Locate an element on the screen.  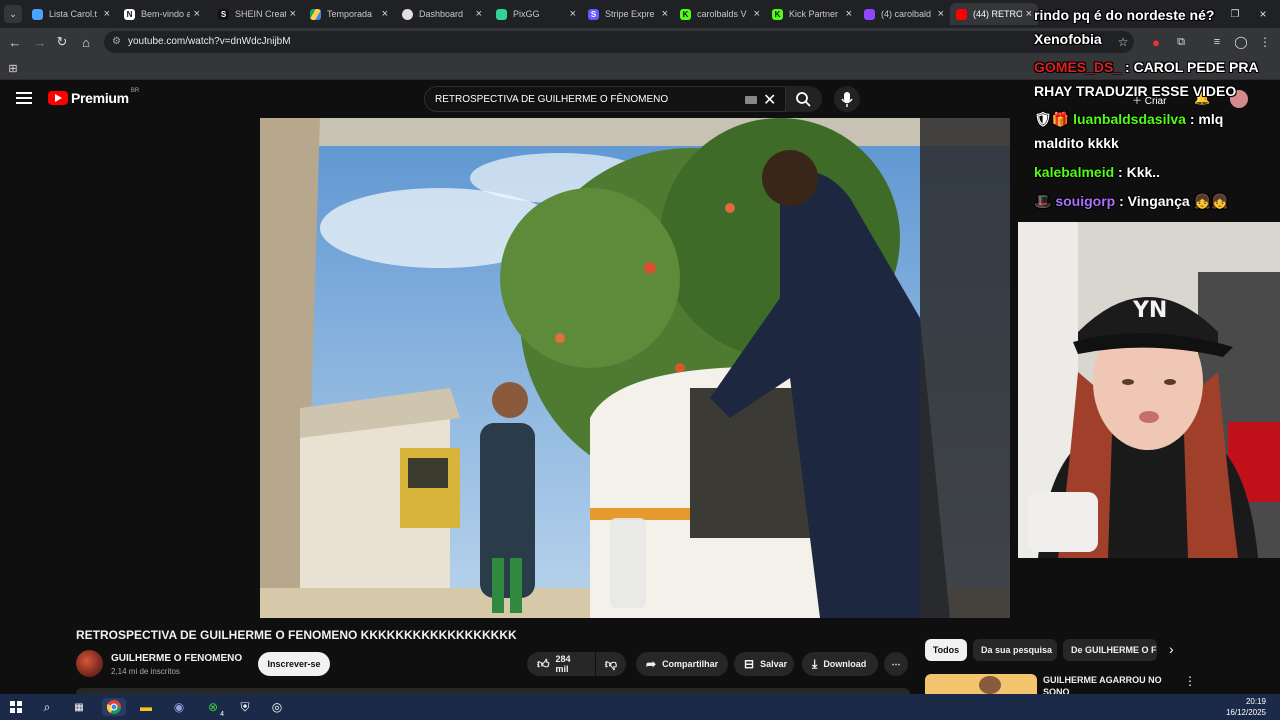
search-icon is located at coordinates (803, 99).